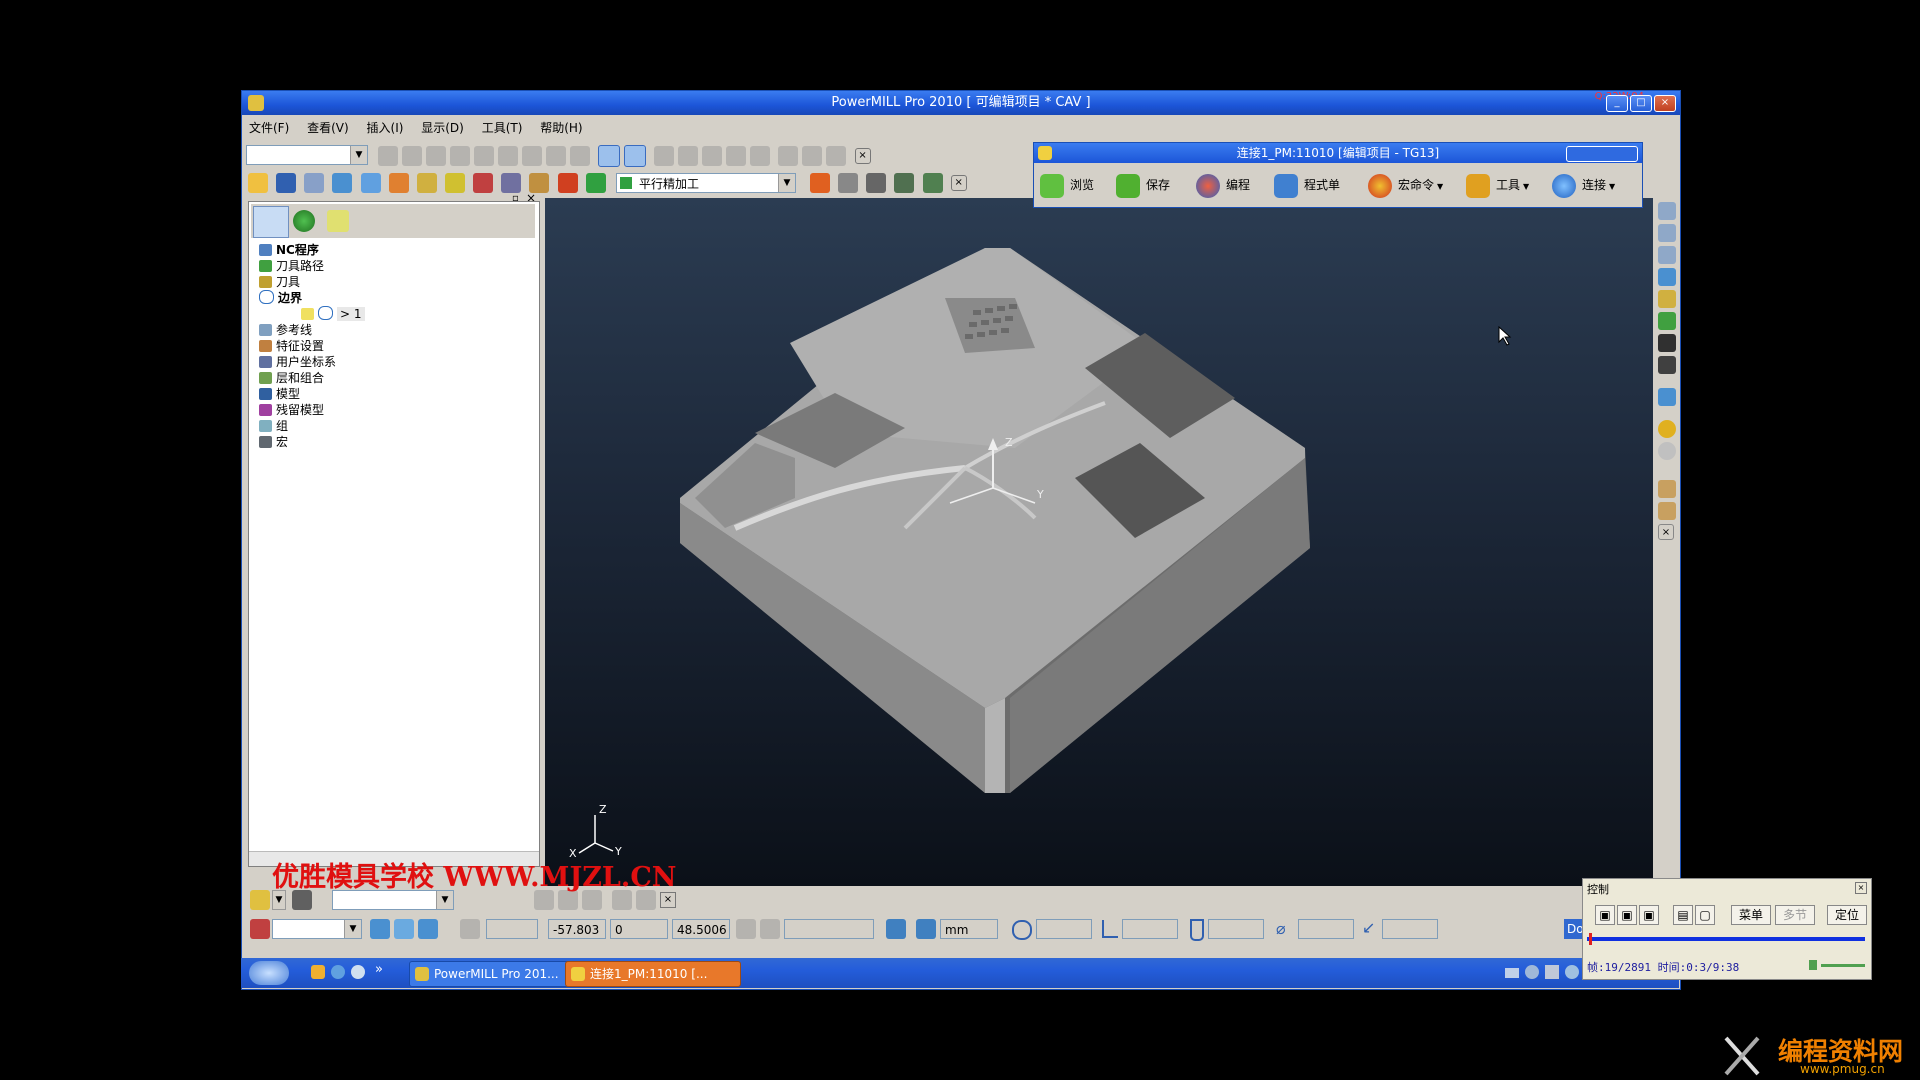 The height and width of the screenshot is (1080, 1920). Describe the element at coordinates (269, 973) in the screenshot. I see `start-butterfly-icon` at that location.